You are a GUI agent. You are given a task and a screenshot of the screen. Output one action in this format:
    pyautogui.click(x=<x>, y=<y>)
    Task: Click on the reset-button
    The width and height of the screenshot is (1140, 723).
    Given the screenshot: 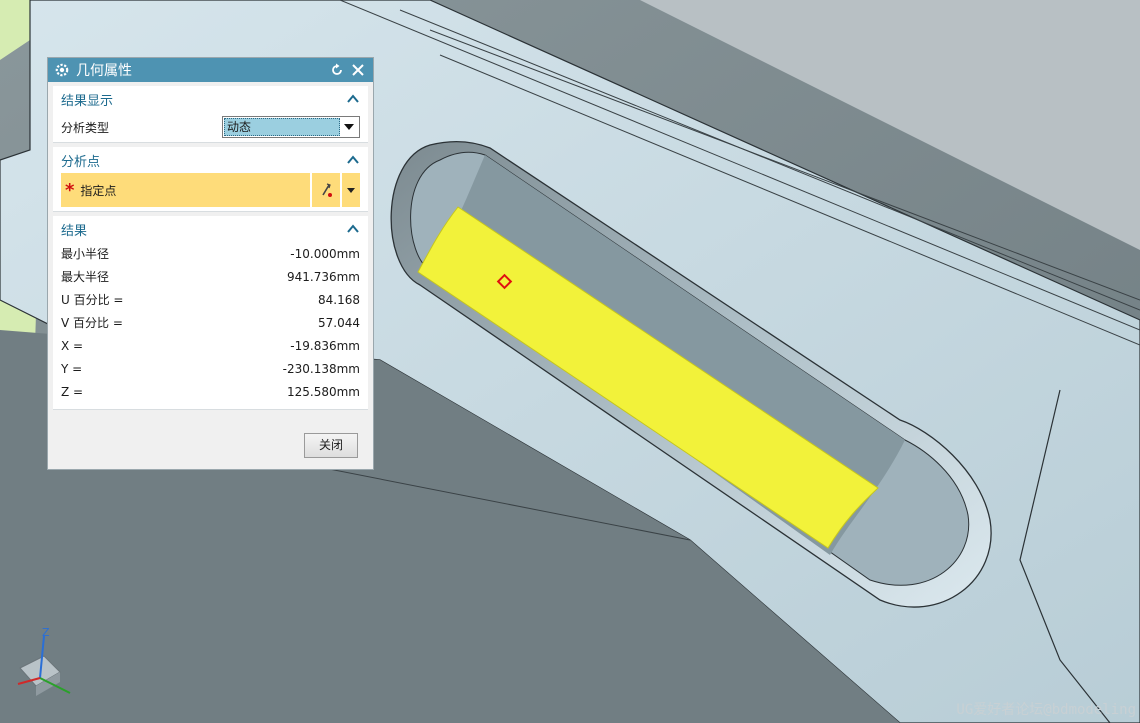 What is the action you would take?
    pyautogui.click(x=337, y=70)
    